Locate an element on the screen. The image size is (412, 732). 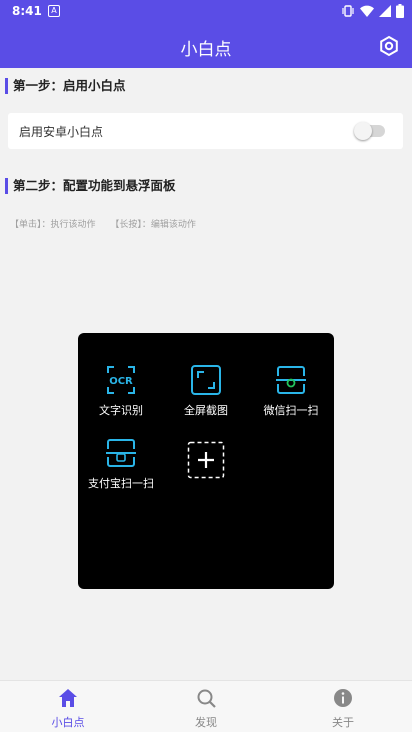
app-bar: 小白点 is located at coordinates (206, 46).